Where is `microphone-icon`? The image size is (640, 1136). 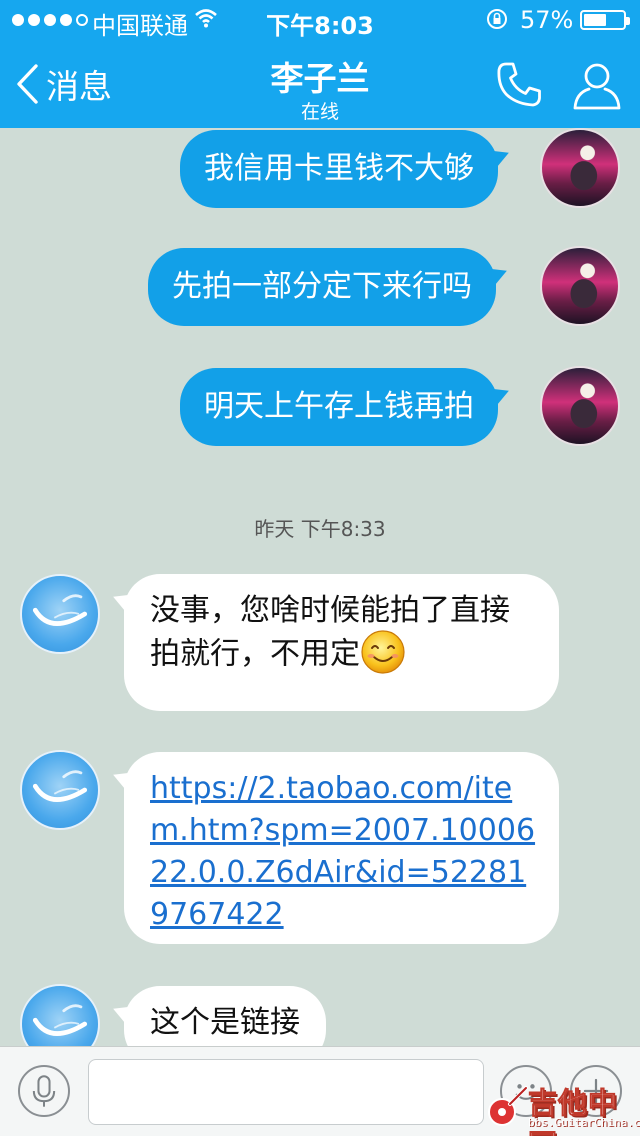
microphone-icon is located at coordinates (44, 1091).